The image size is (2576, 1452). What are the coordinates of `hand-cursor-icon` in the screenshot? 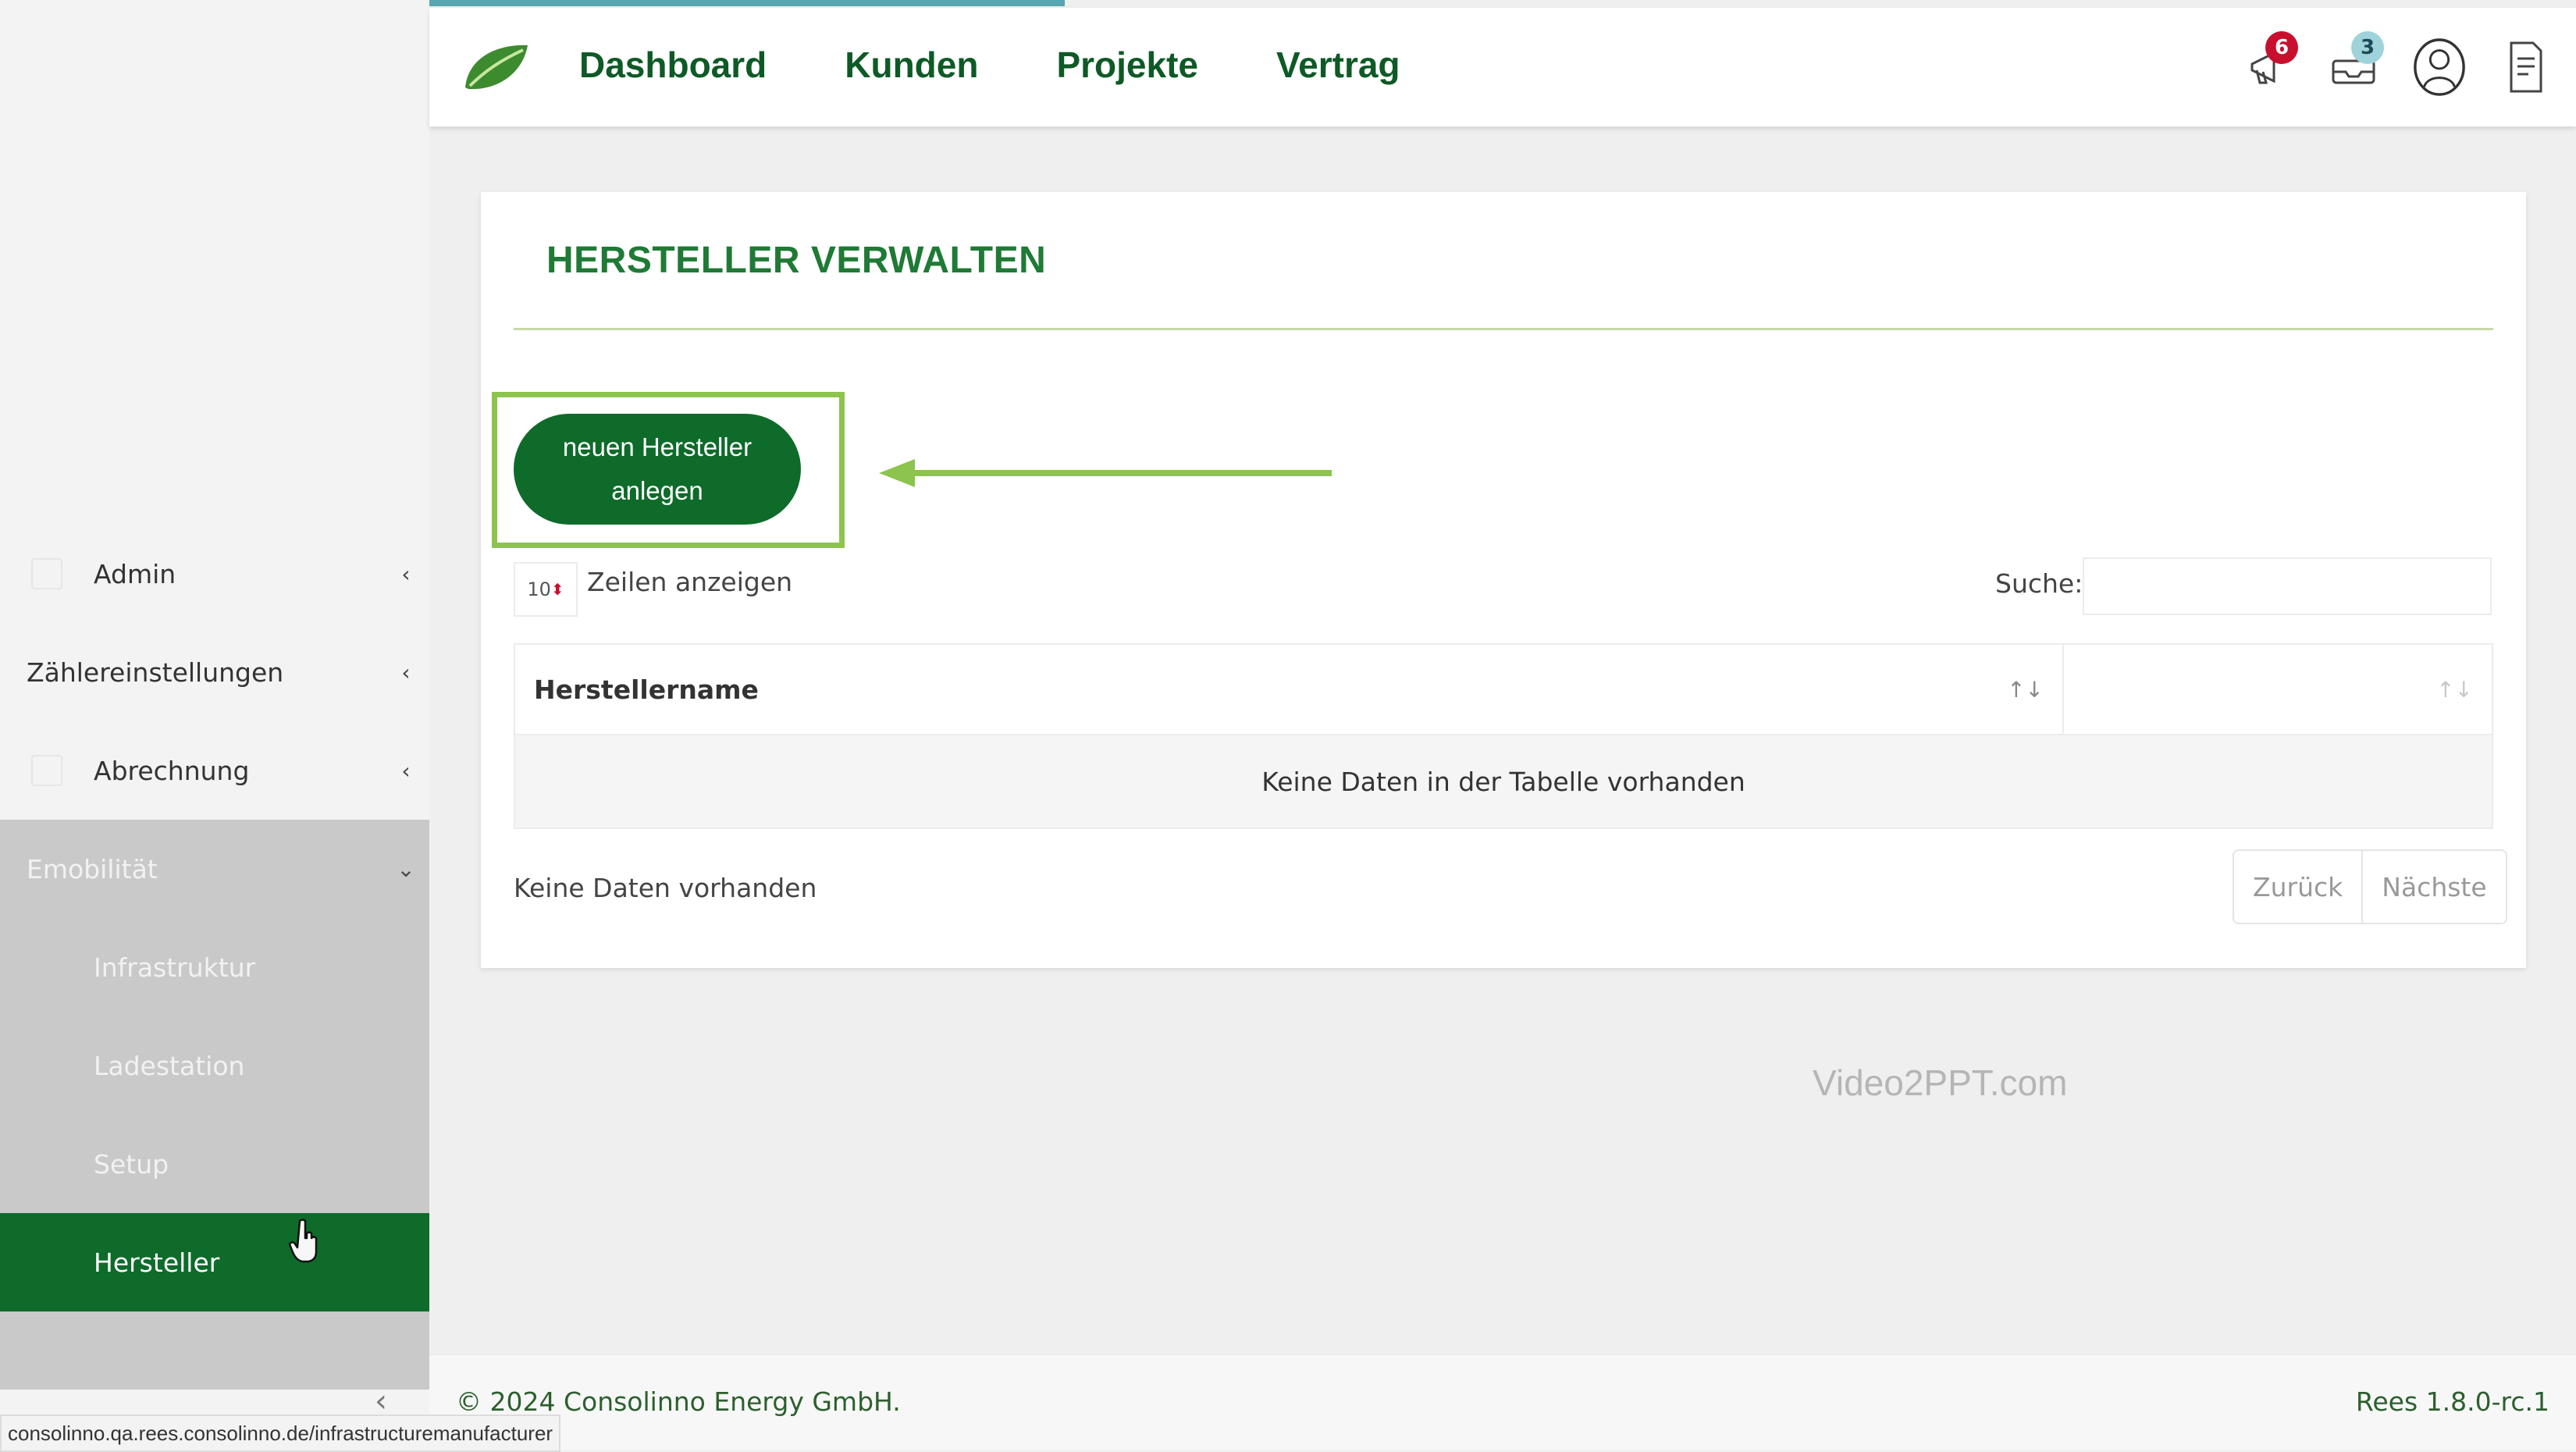 It's located at (303, 1241).